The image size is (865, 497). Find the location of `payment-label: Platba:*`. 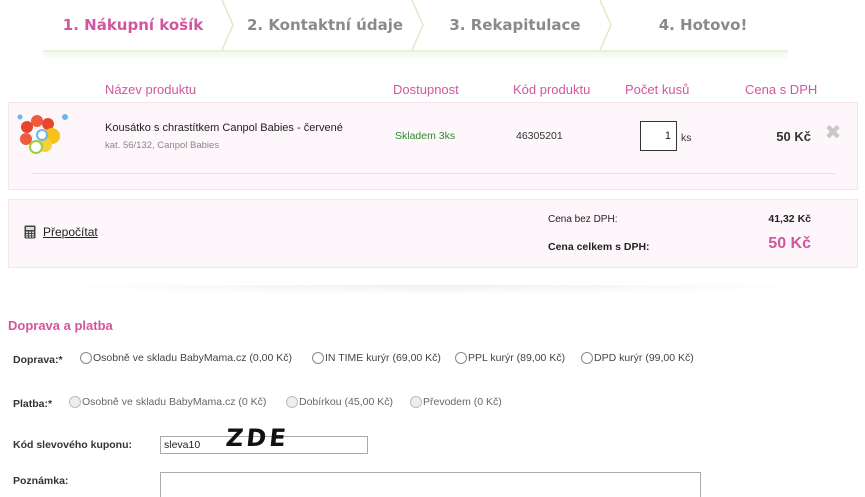

payment-label: Platba:* is located at coordinates (33, 404).